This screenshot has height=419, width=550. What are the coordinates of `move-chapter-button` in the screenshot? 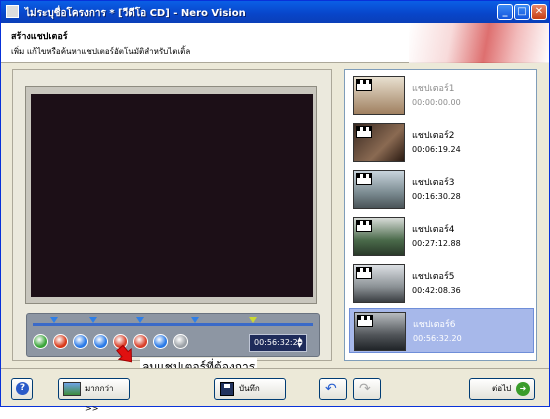 It's located at (160, 341).